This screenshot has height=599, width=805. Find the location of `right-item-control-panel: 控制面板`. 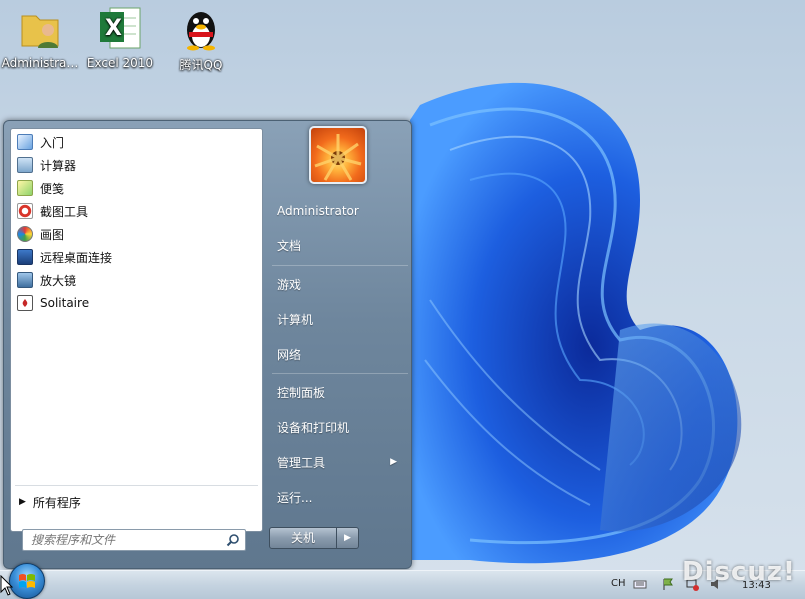

right-item-control-panel: 控制面板 is located at coordinates (339, 392).